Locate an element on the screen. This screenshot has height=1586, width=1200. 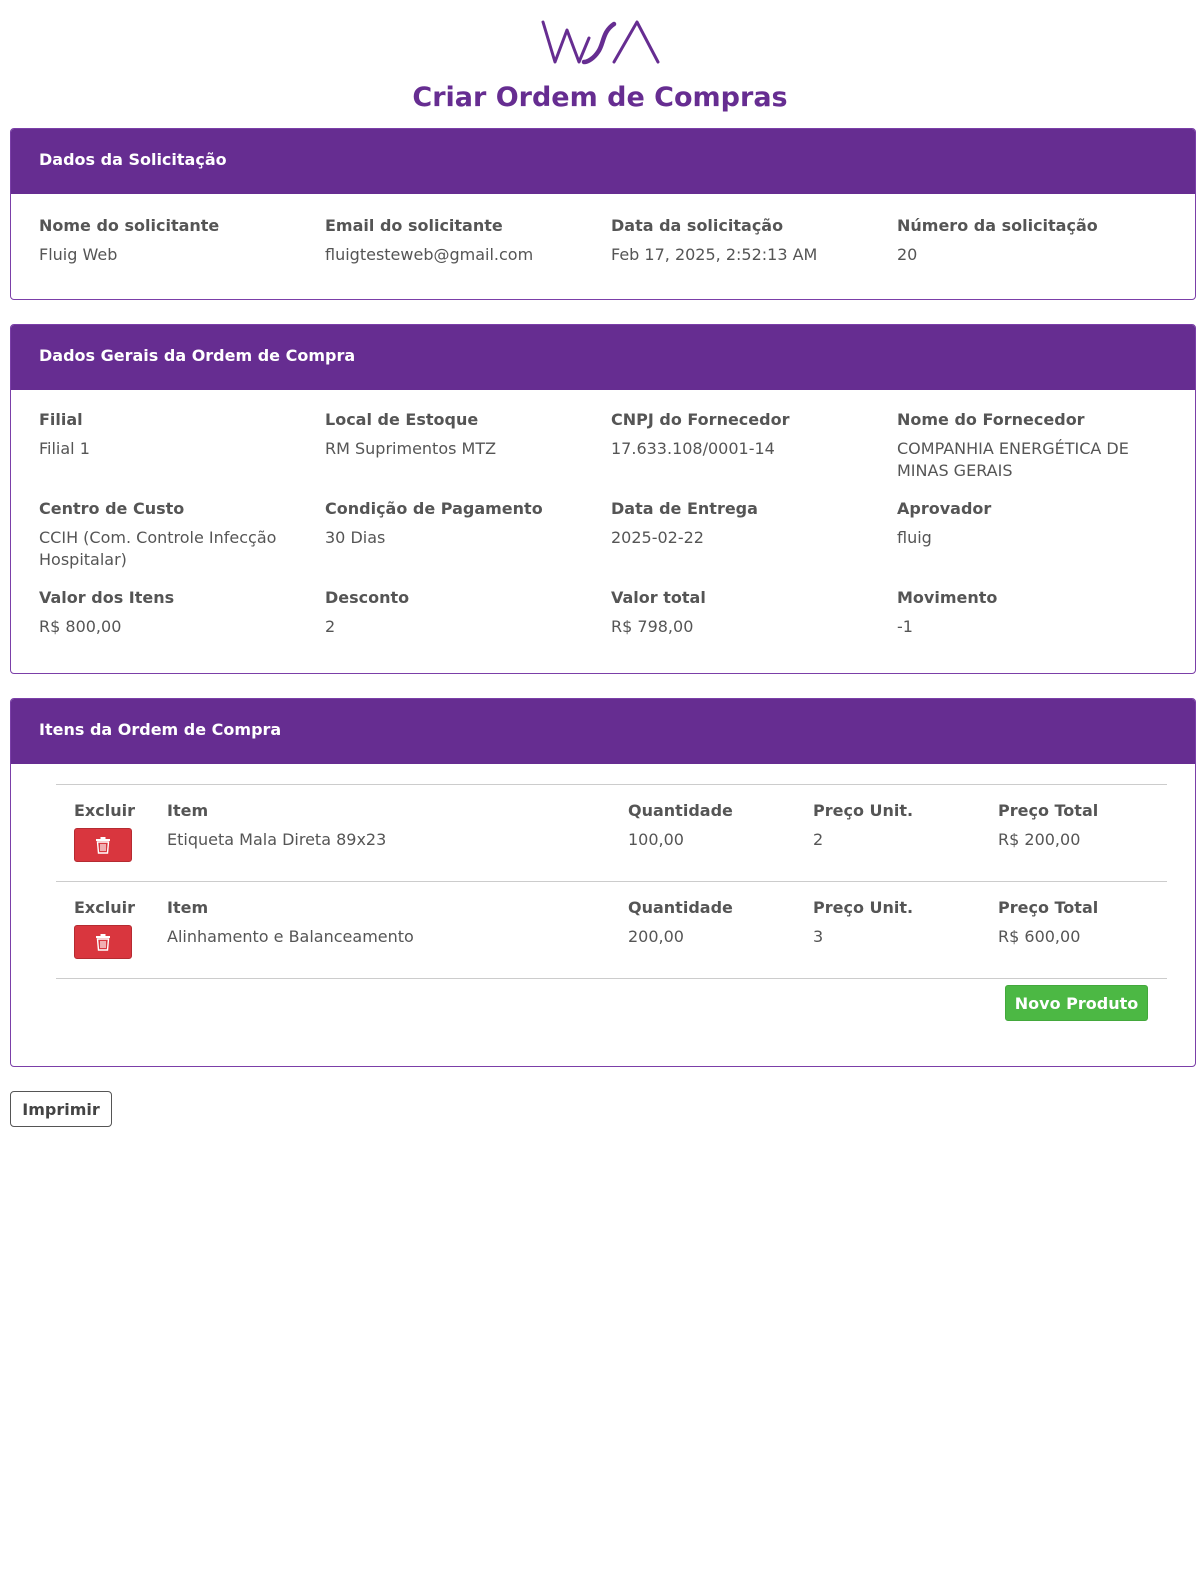
items-list: Excluir Item Etiqueta Mala Direta 89x23 is located at coordinates (611, 911).